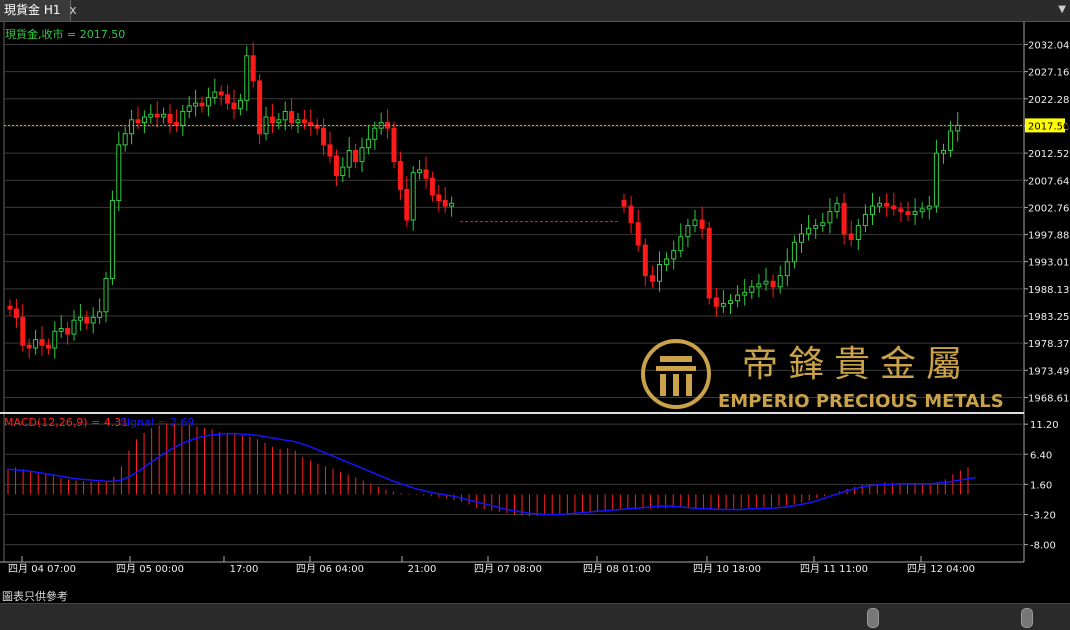 This screenshot has height=630, width=1070. Describe the element at coordinates (1048, 45) in the screenshot. I see `price-tick-label: 2032.04` at that location.